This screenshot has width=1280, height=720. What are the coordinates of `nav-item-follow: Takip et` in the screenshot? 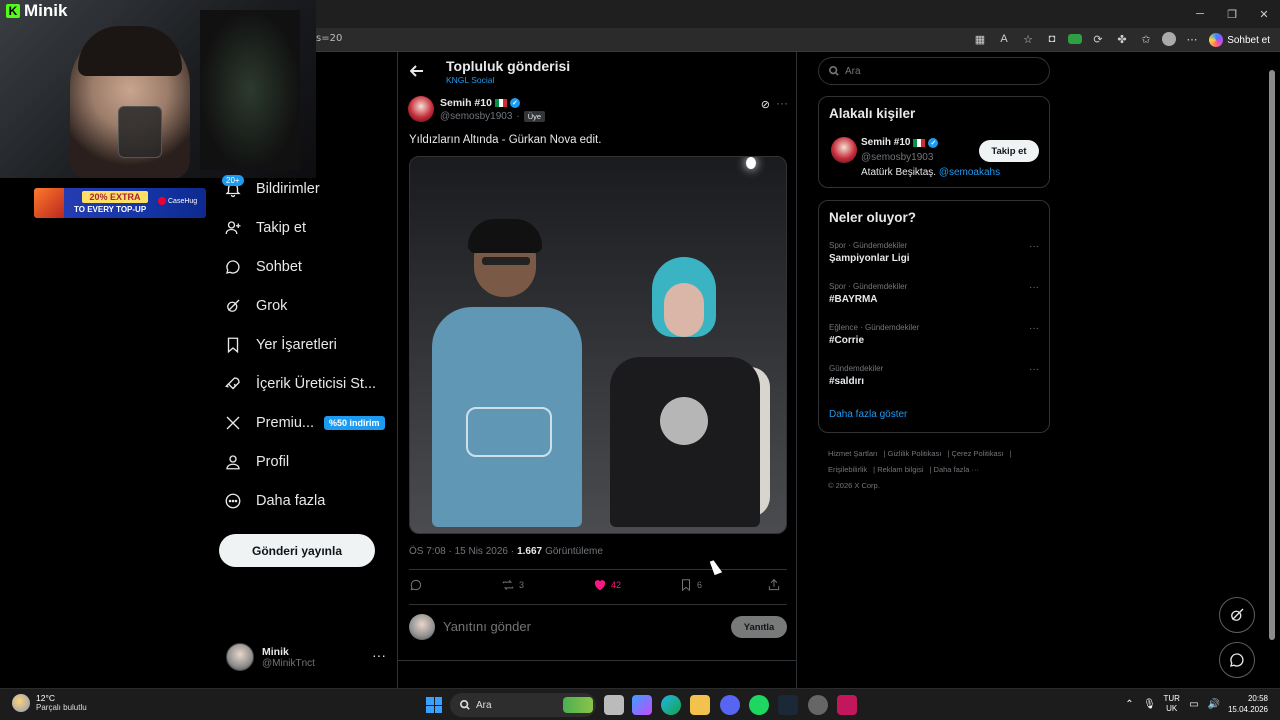 It's located at (264, 228).